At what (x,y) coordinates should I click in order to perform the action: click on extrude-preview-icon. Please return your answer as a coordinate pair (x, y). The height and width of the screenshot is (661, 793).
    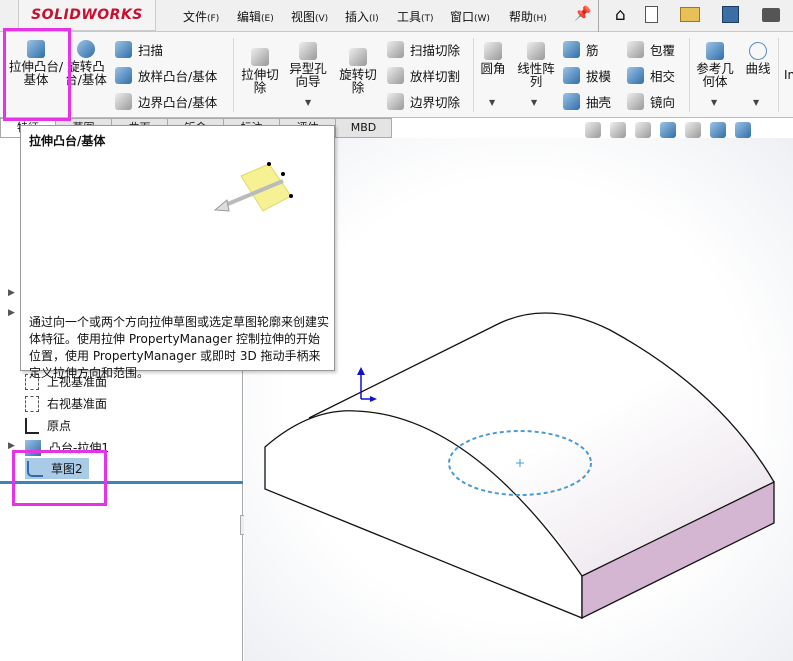
    Looking at the image, I should click on (253, 187).